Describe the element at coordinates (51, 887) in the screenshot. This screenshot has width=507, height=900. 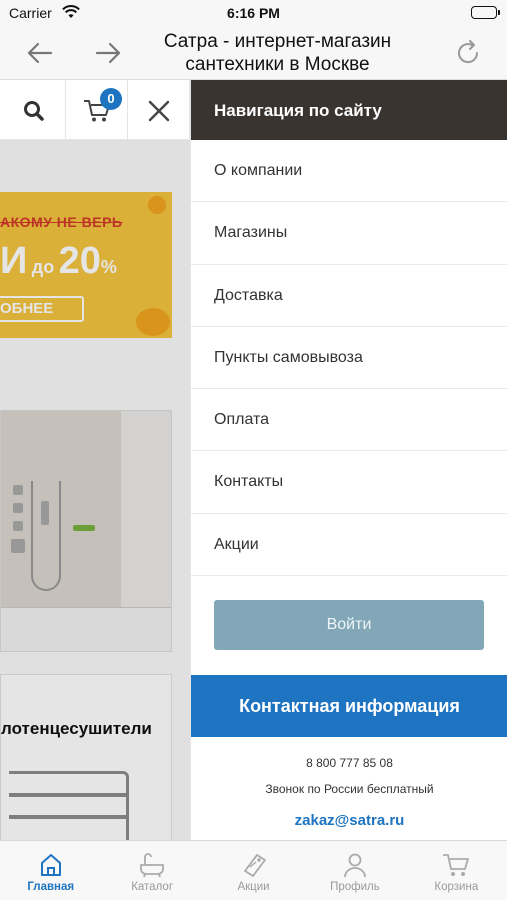
I see `tab-label: Главная` at that location.